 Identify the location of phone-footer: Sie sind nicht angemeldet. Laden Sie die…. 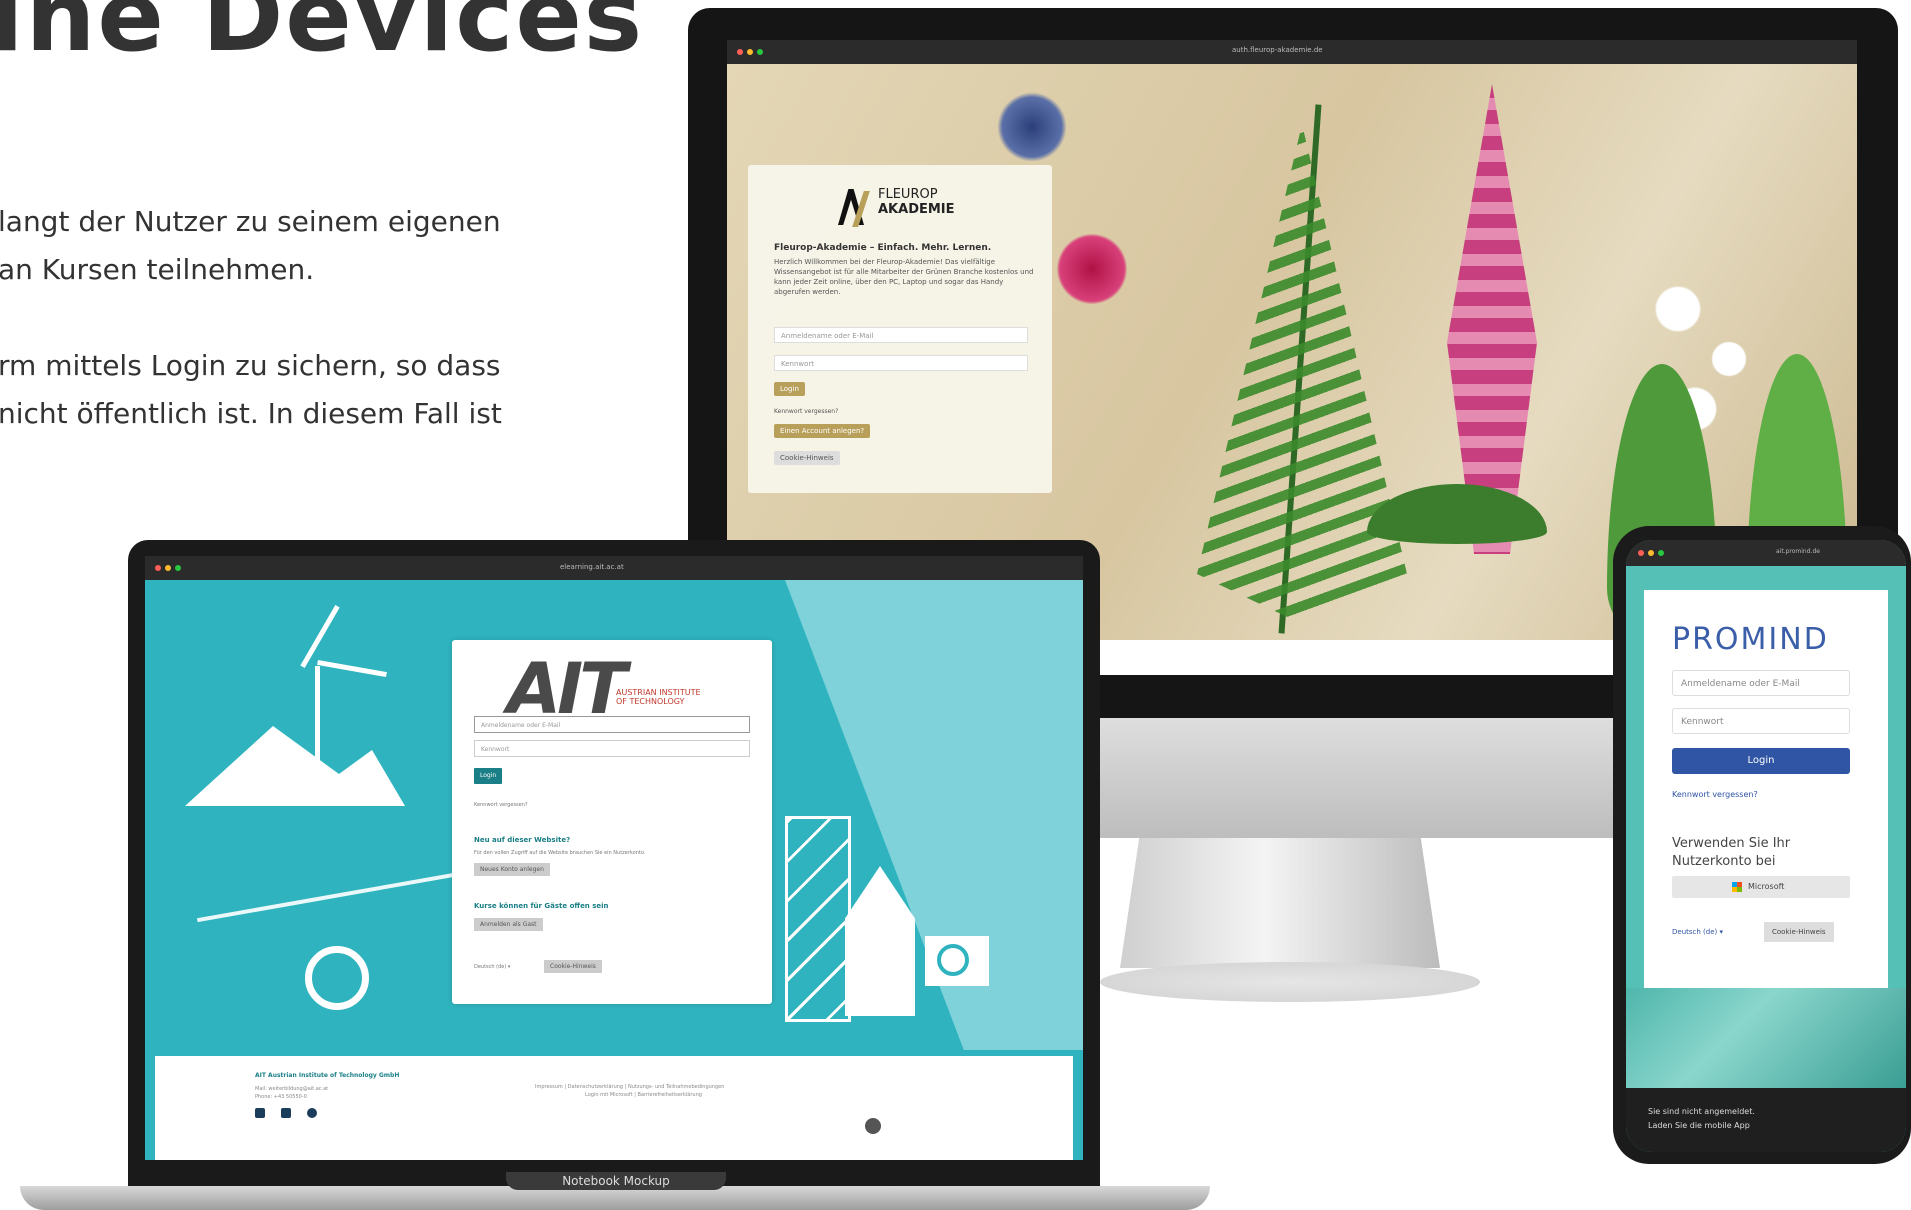
(1766, 1120).